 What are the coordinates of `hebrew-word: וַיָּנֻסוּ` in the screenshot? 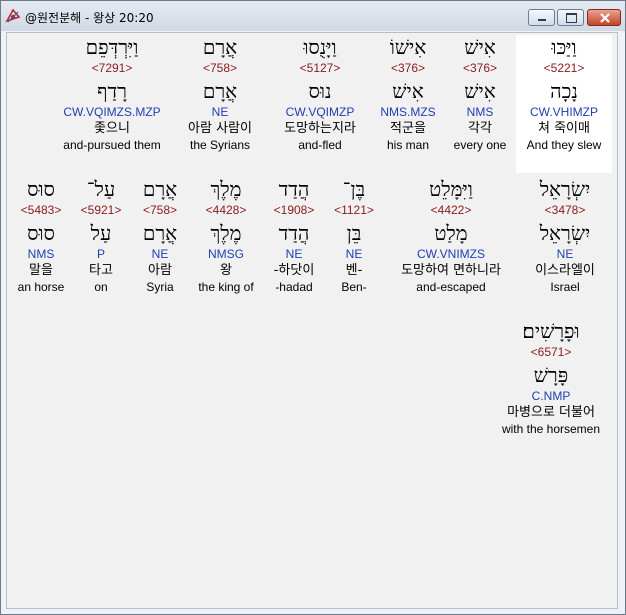 It's located at (320, 47).